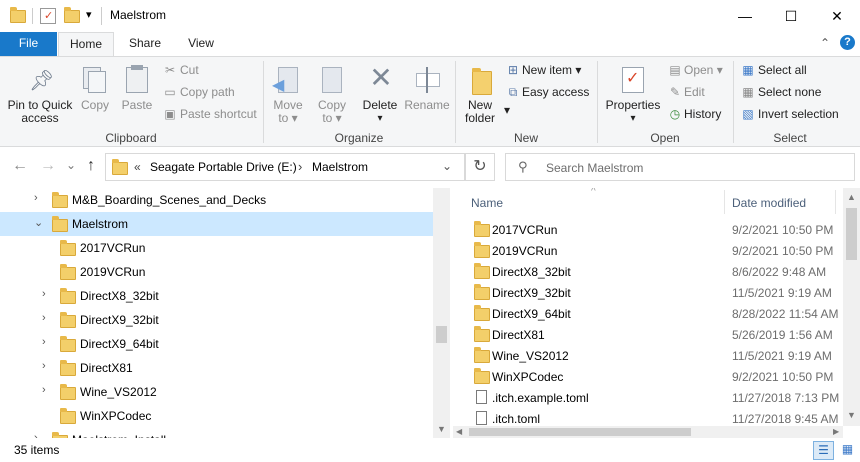 The image size is (860, 462). Describe the element at coordinates (216, 433) in the screenshot. I see `tree-item: ›Maelstrom_Install` at that location.